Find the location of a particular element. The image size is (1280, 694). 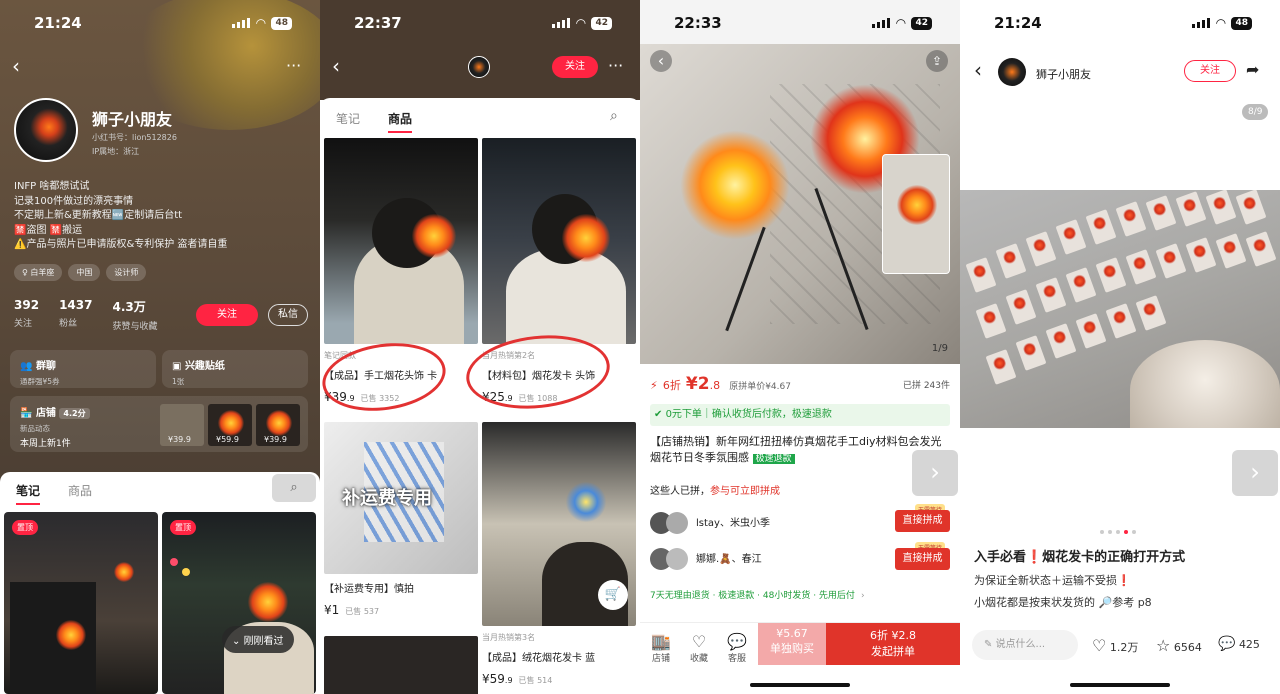

start-group-button: 6折 ¥2.8 发起拼单 is located at coordinates (893, 644).